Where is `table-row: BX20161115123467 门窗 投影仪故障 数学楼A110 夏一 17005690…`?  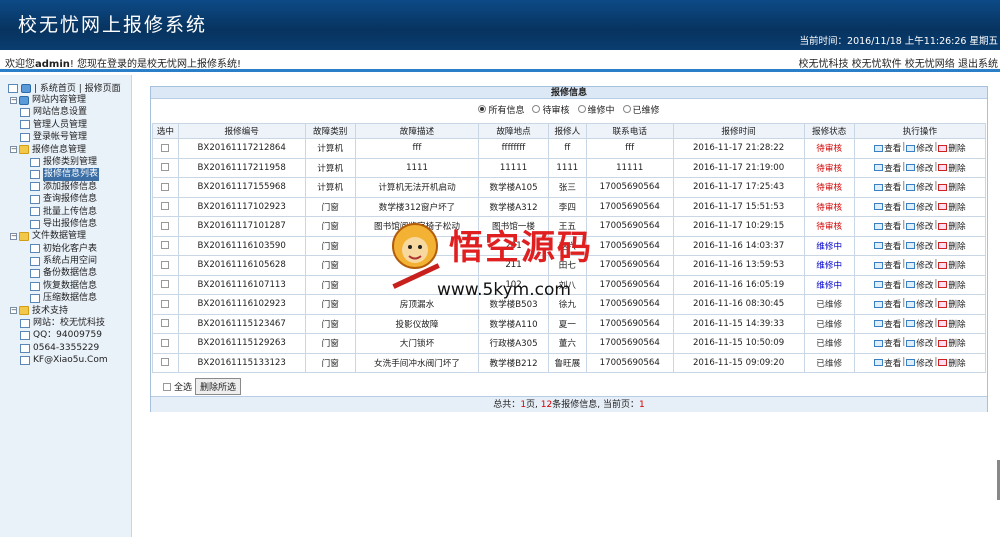 table-row: BX20161115123467 门窗 投影仪故障 数学楼A110 夏一 17005690… is located at coordinates (569, 323).